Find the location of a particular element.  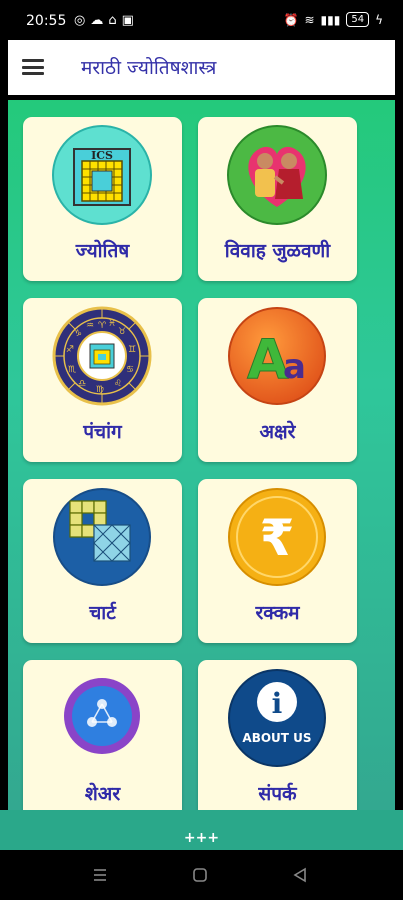

card-samparka: i ABOUT US संपर्क is located at coordinates (277, 735).